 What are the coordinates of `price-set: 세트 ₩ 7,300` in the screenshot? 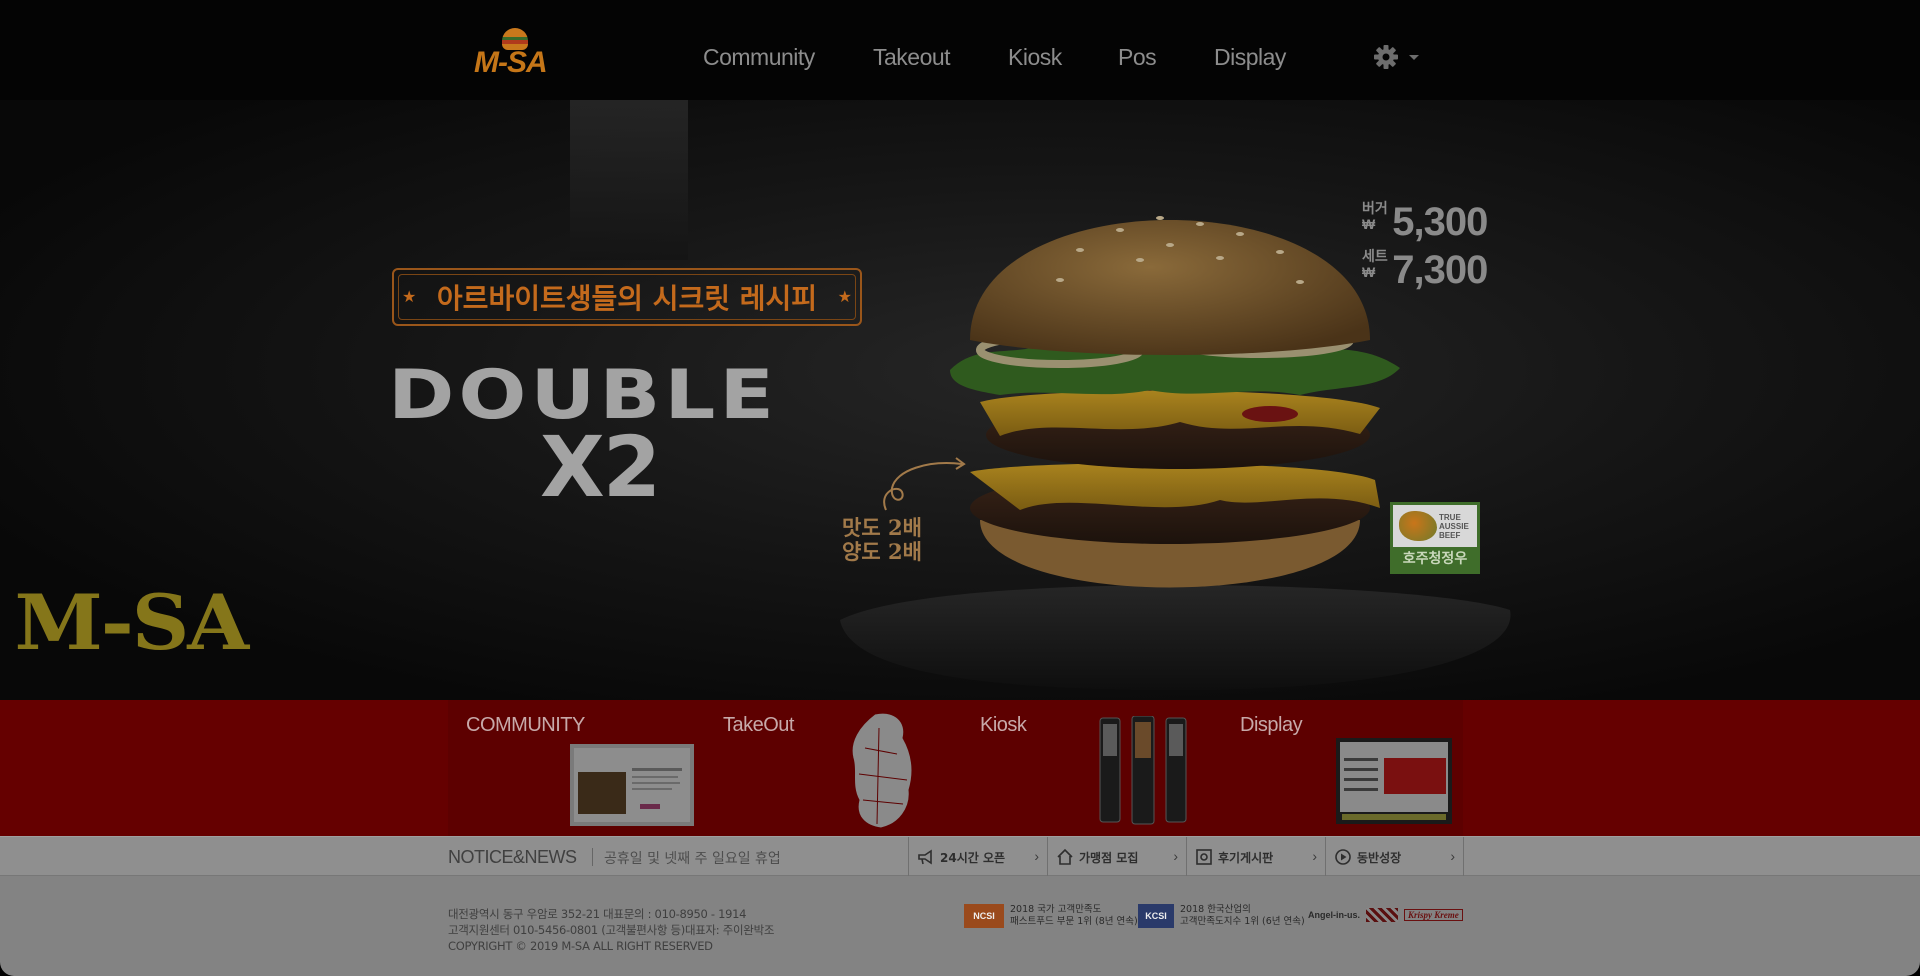 It's located at (1425, 270).